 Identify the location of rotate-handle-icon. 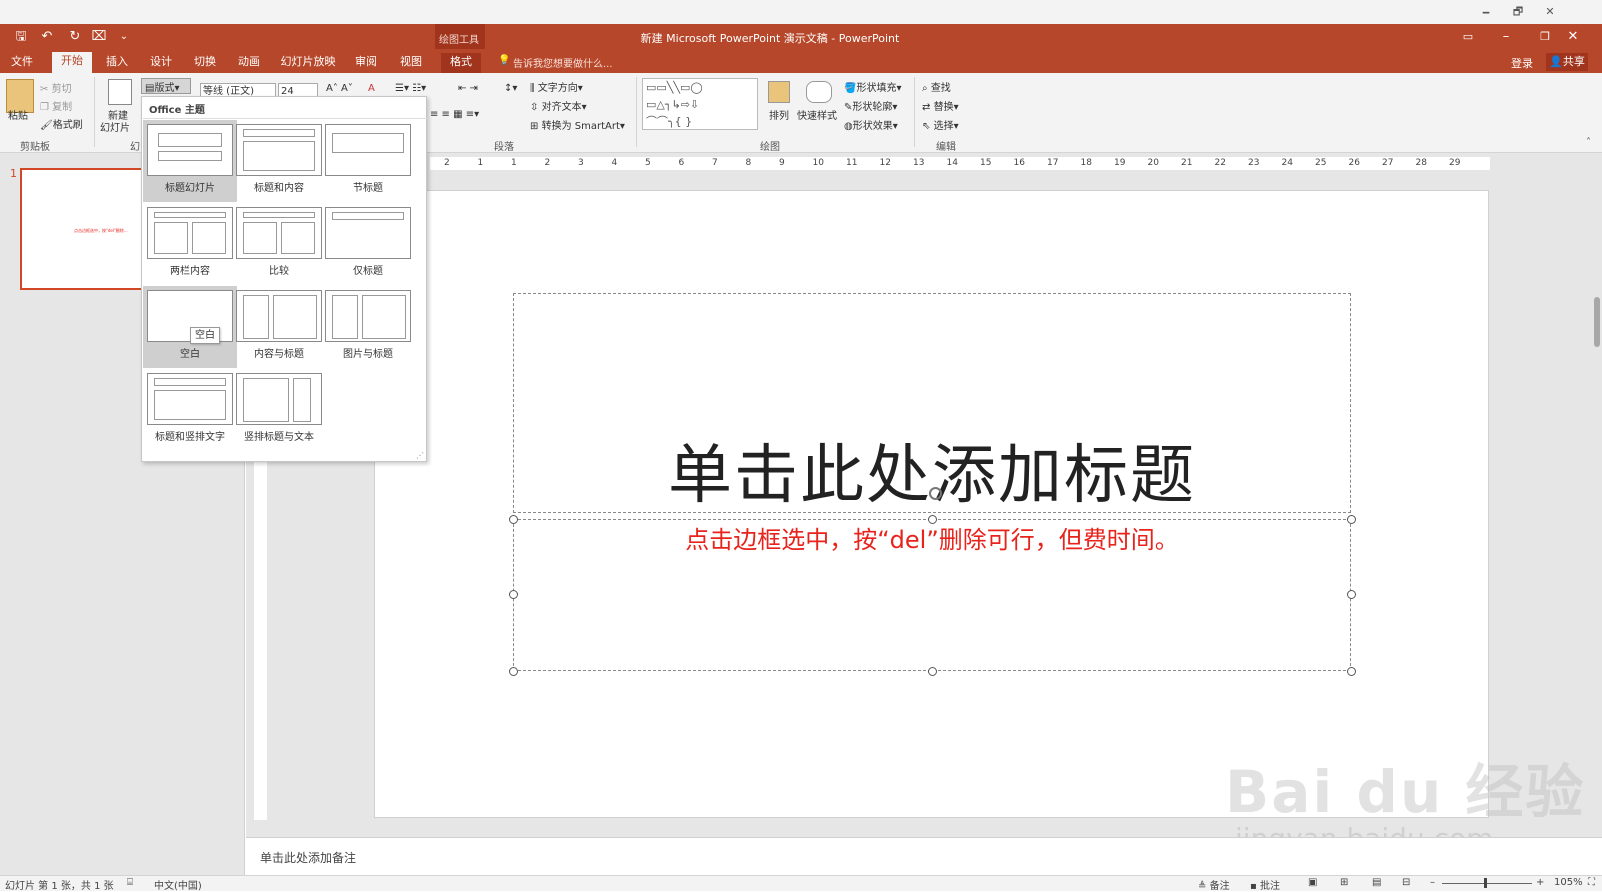
(935, 493).